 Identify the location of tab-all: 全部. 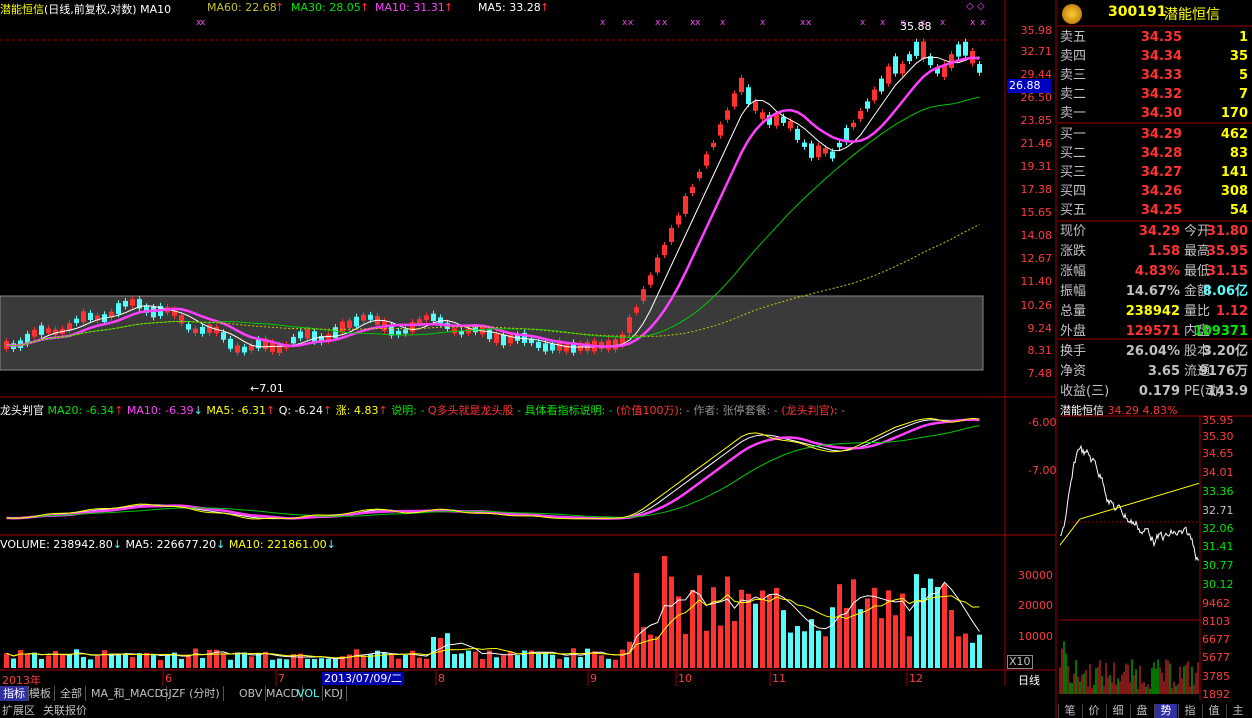
(71, 693).